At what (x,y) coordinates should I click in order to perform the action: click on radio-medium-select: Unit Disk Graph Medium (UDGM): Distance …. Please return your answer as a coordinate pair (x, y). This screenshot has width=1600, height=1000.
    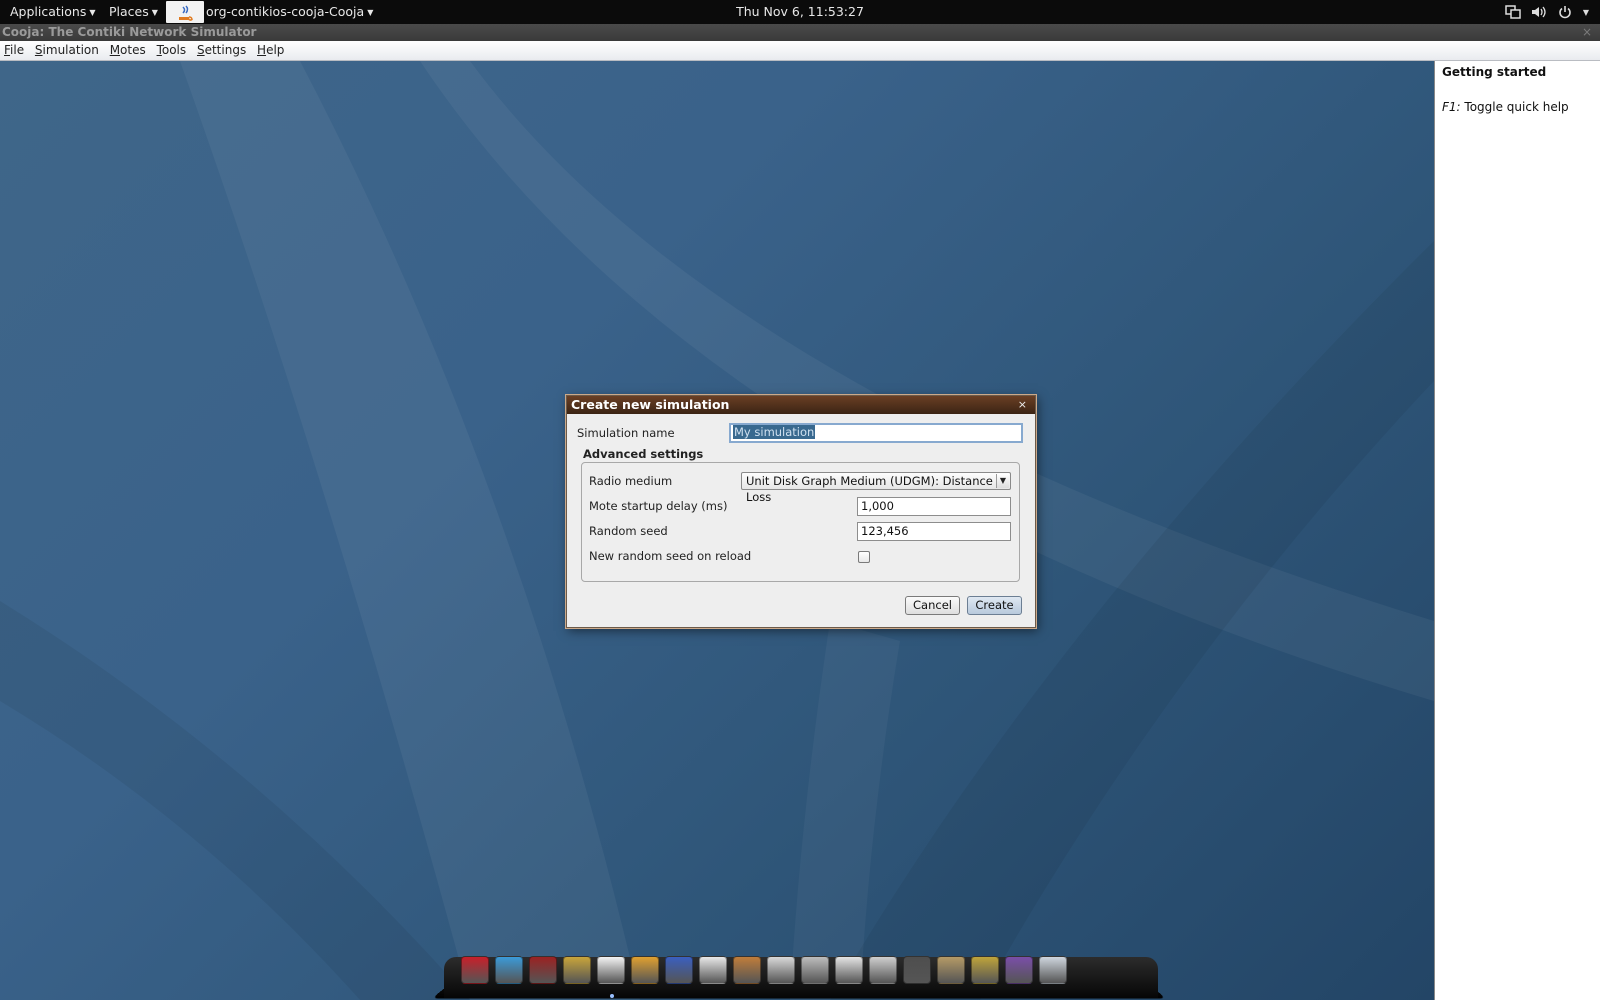
    Looking at the image, I should click on (876, 488).